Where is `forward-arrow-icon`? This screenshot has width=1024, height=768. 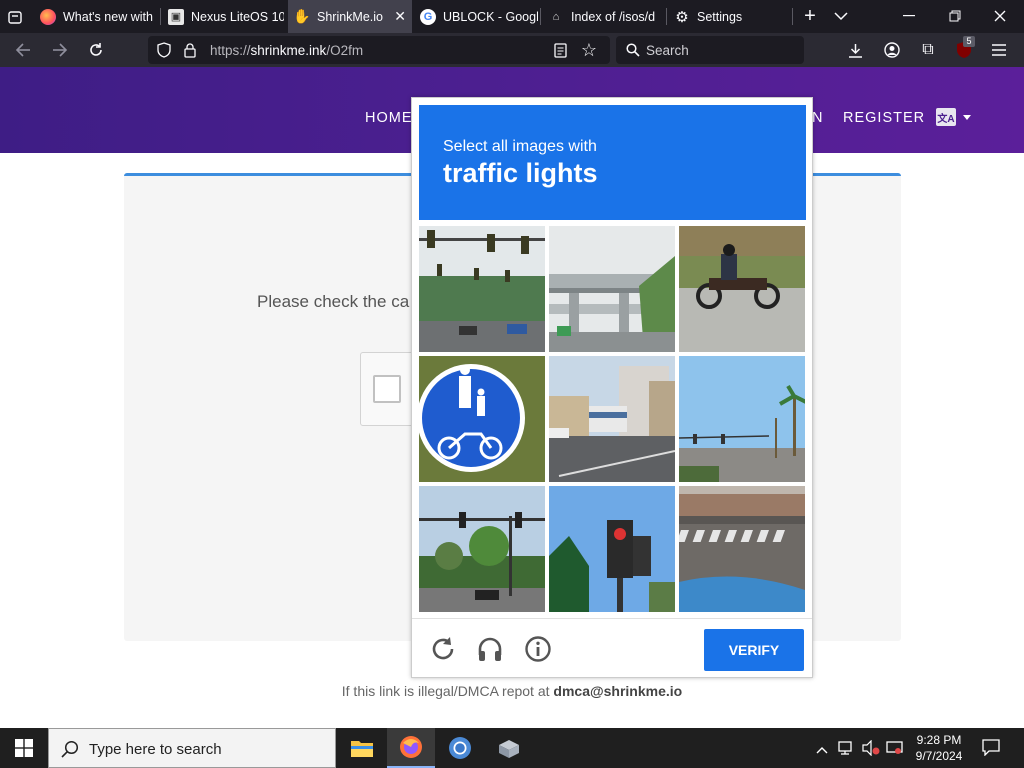
forward-arrow-icon is located at coordinates (60, 50).